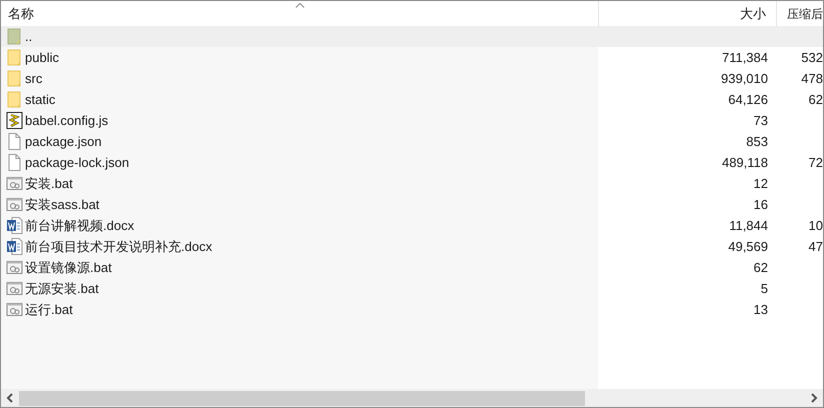  I want to click on script-file-icon, so click(14, 120).